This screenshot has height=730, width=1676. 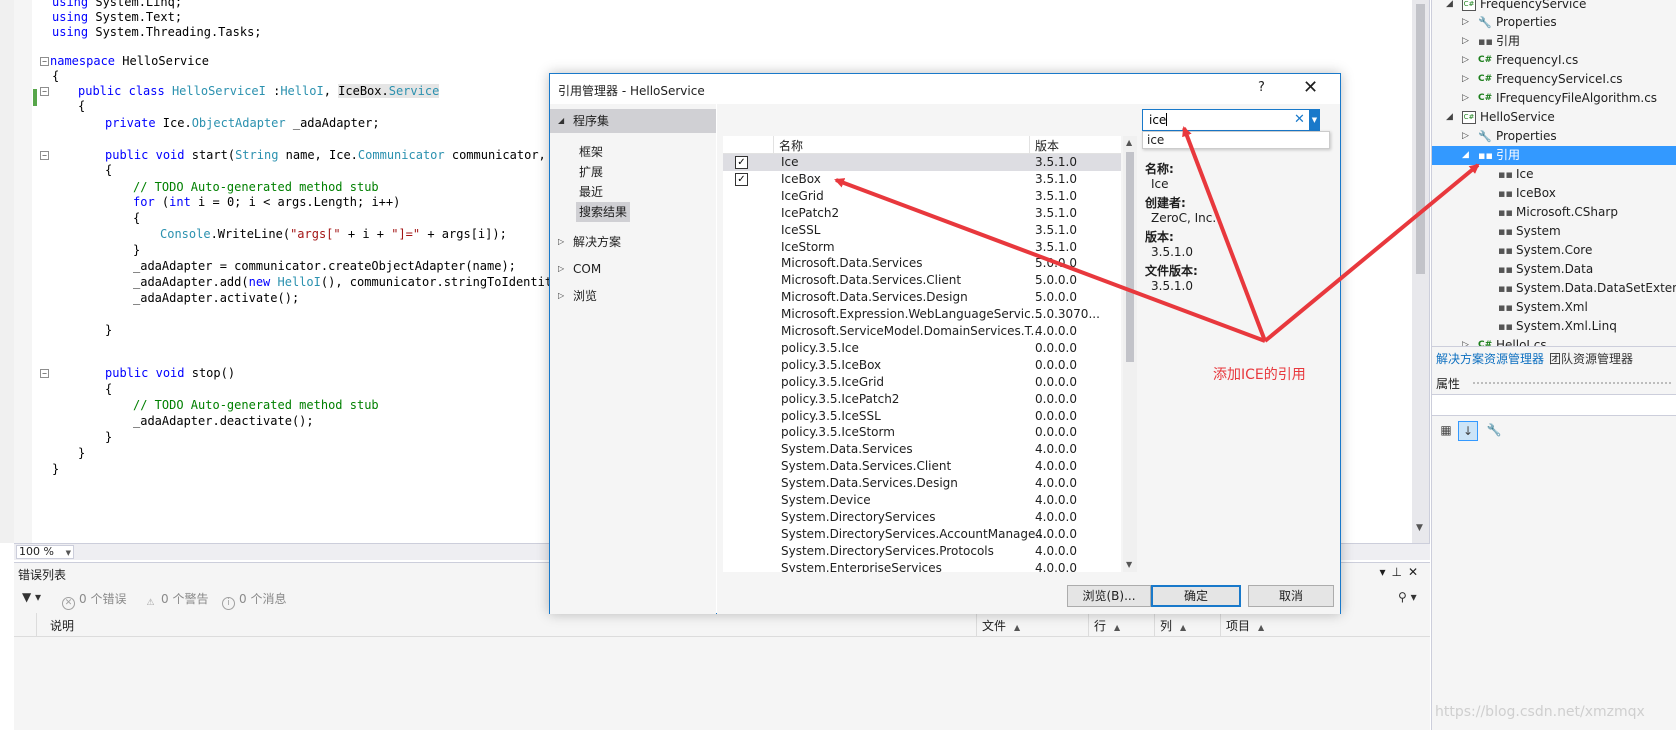 I want to click on properties-object-selector, so click(x=1554, y=405).